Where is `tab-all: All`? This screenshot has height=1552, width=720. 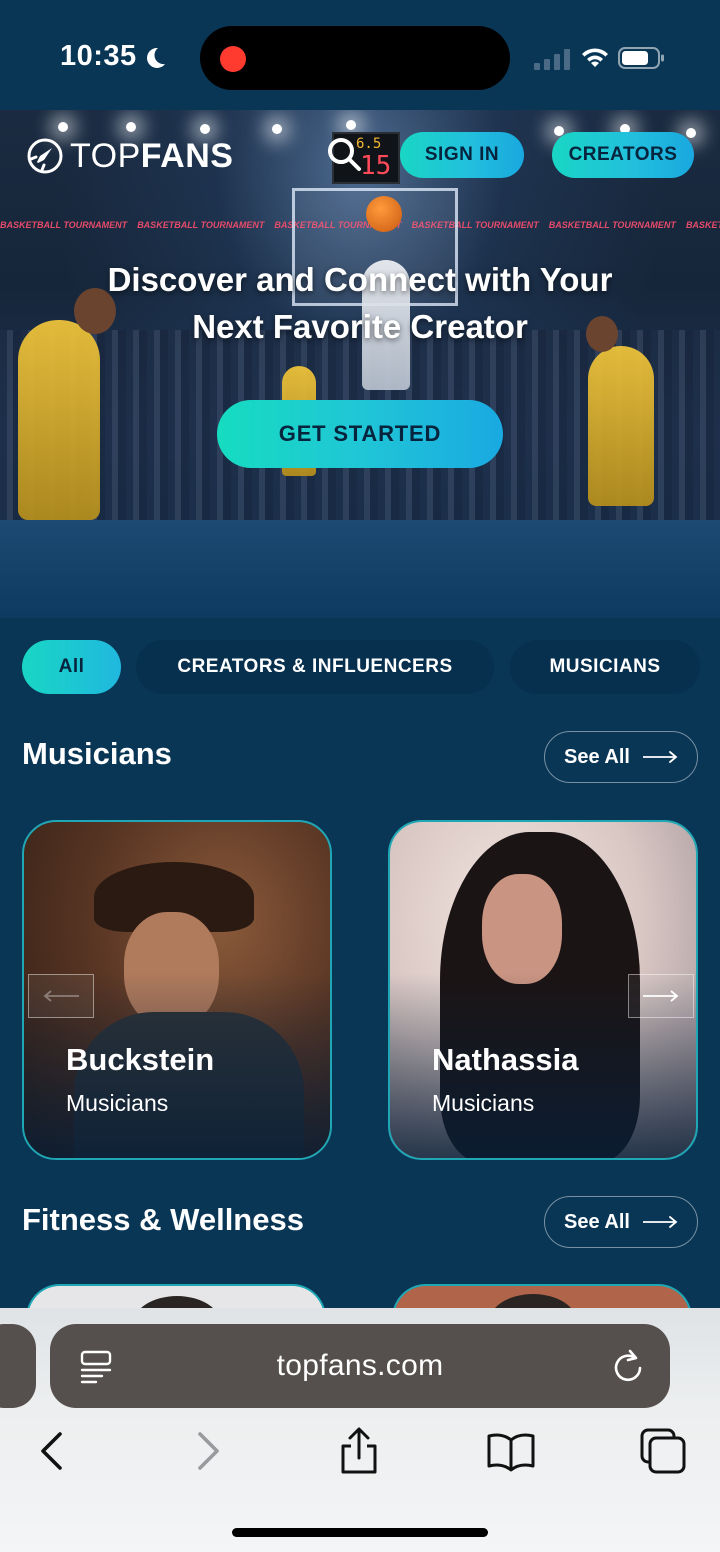 tab-all: All is located at coordinates (71, 667).